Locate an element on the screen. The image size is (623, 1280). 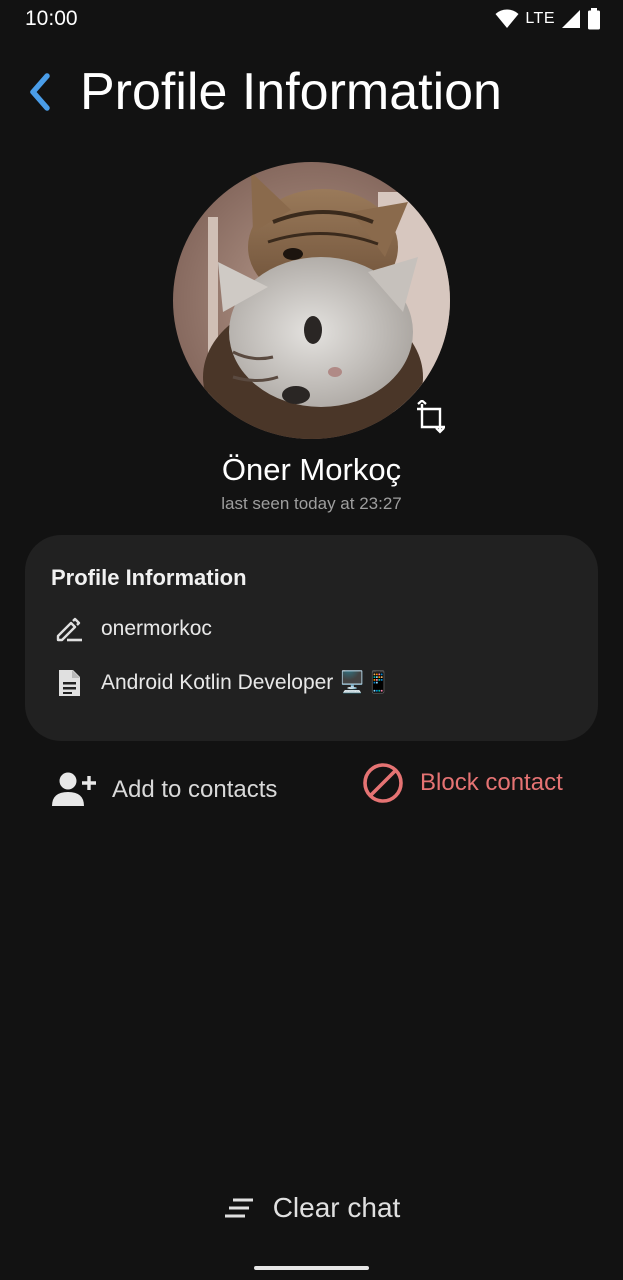
avatar-container is located at coordinates (311, 300).